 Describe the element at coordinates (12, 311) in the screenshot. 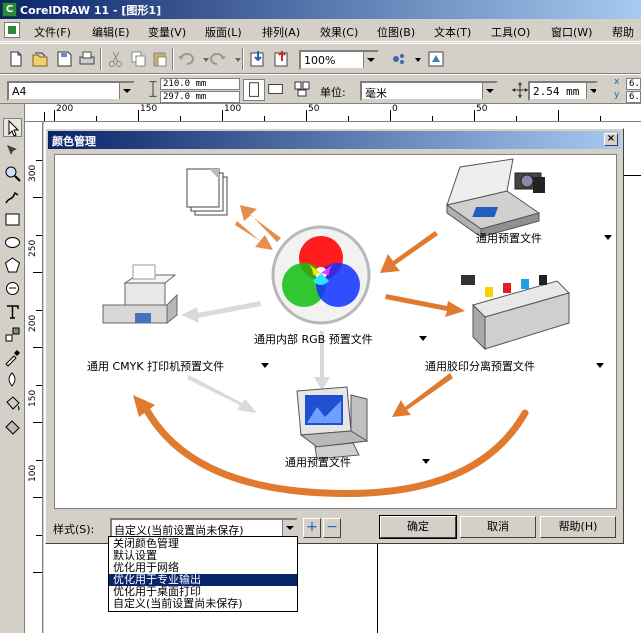

I see `text-tool-icon` at that location.